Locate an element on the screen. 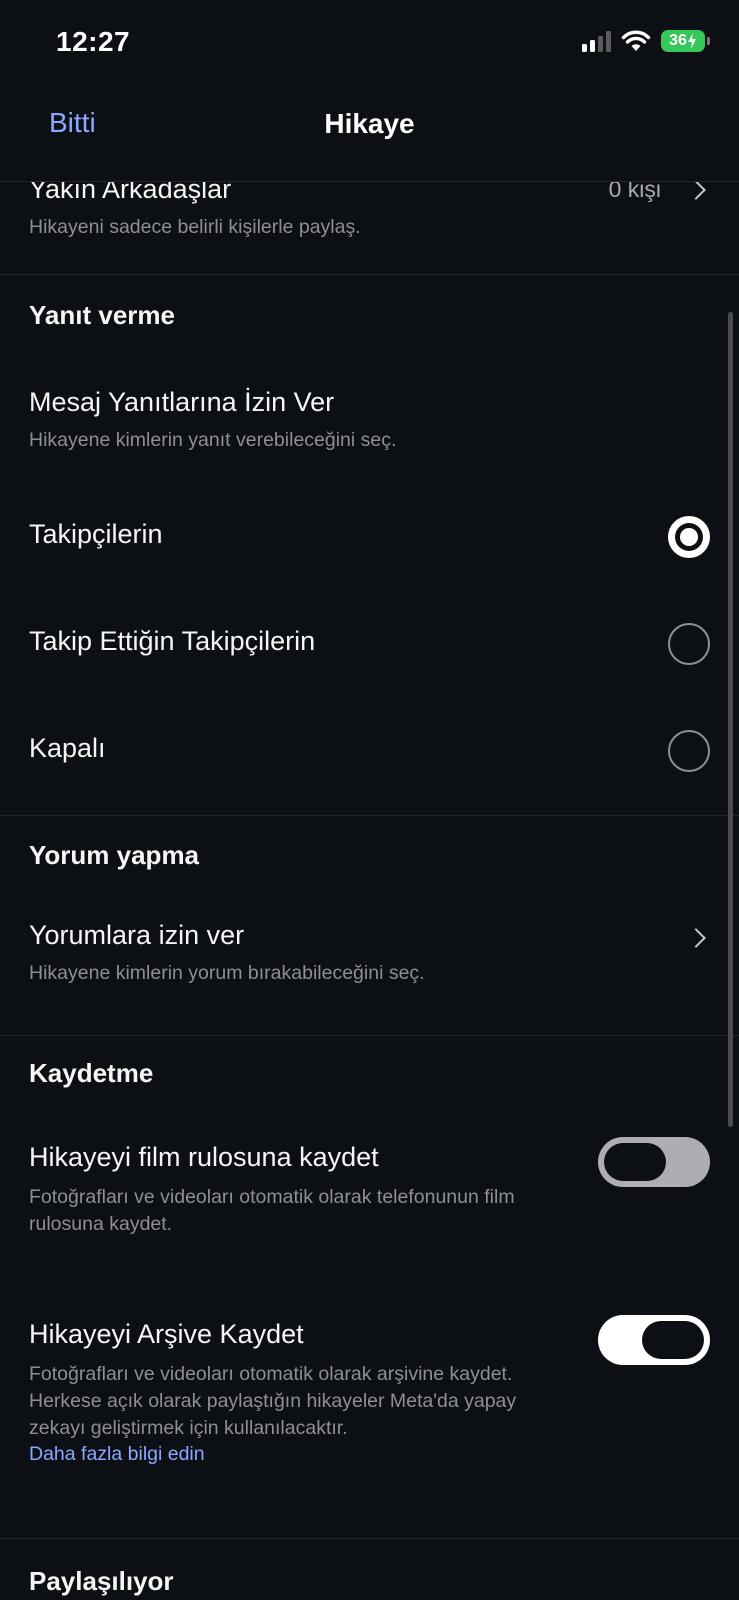 This screenshot has width=739, height=1600. navigation-bar: Bitti Hikaye is located at coordinates (369, 136).